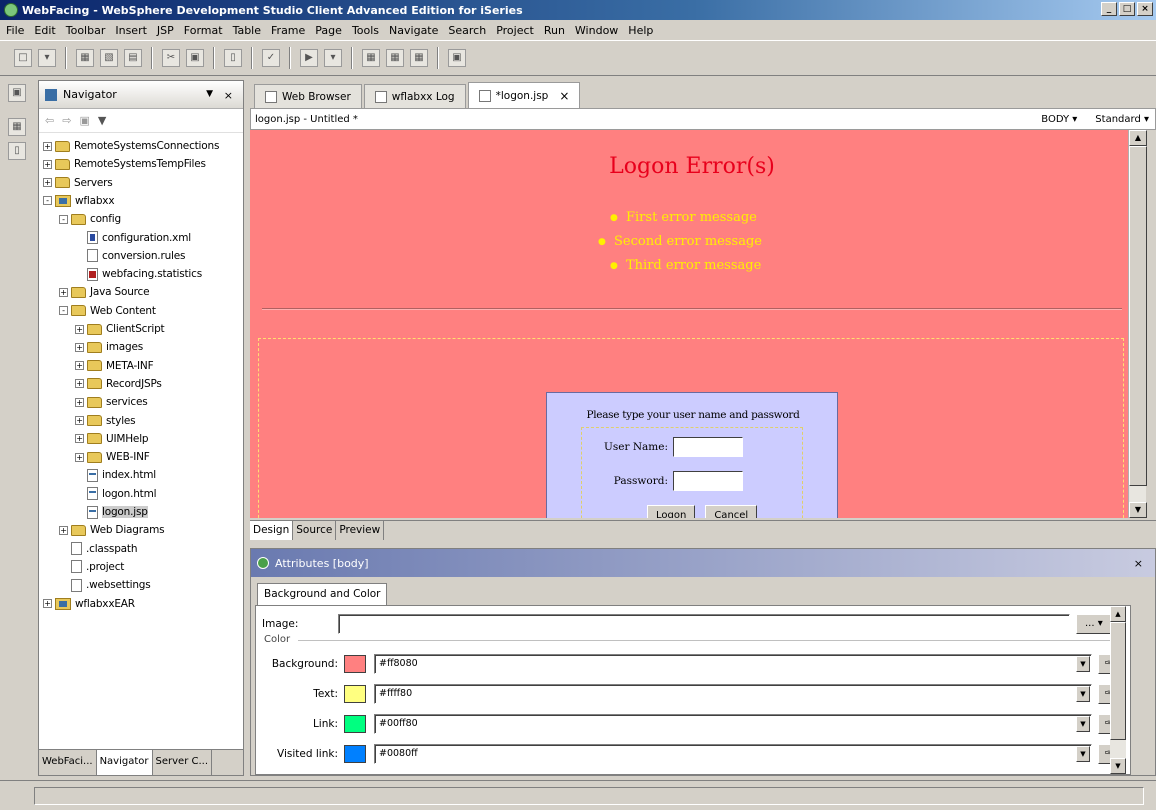 This screenshot has width=1156, height=810. Describe the element at coordinates (133, 238) in the screenshot. I see `tree-item: configuration.xml` at that location.